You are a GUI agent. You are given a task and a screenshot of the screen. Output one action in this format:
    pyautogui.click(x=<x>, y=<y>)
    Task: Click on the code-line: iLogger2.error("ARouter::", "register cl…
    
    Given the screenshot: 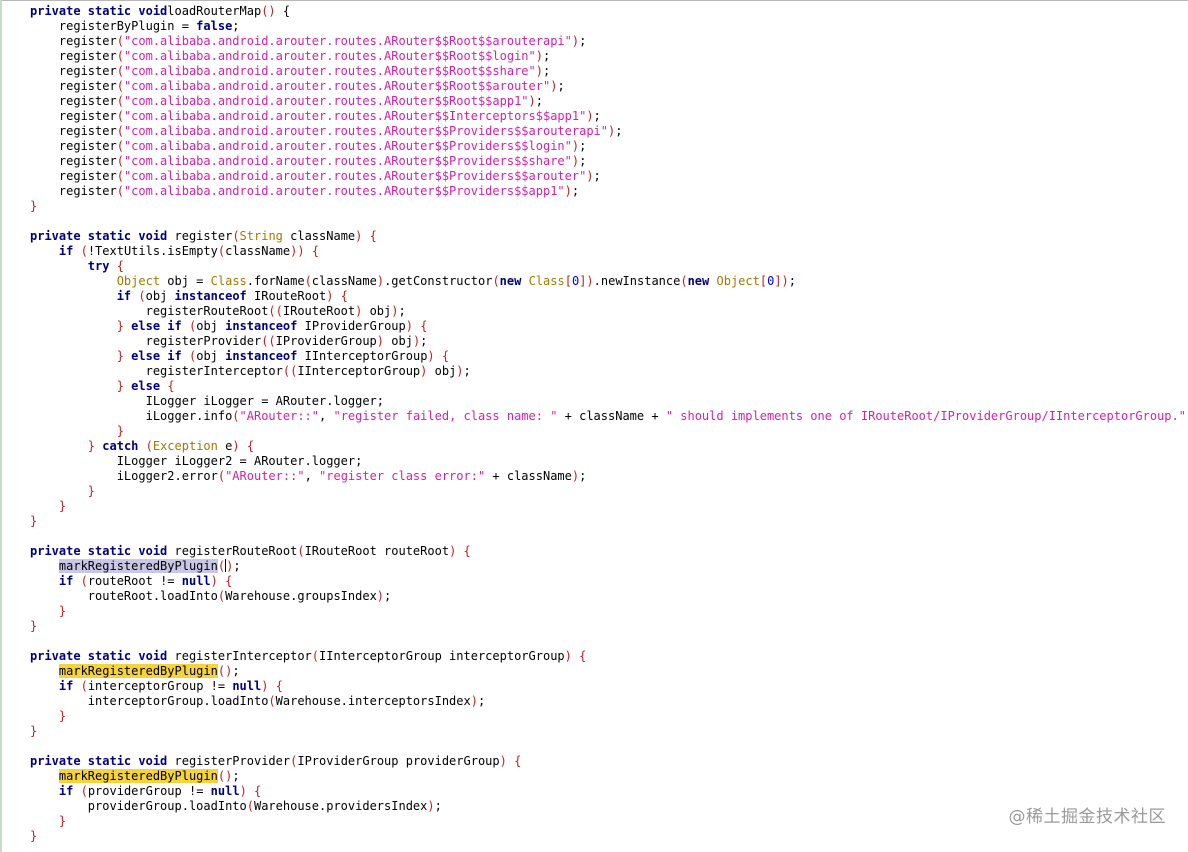 What is the action you would take?
    pyautogui.click(x=609, y=476)
    